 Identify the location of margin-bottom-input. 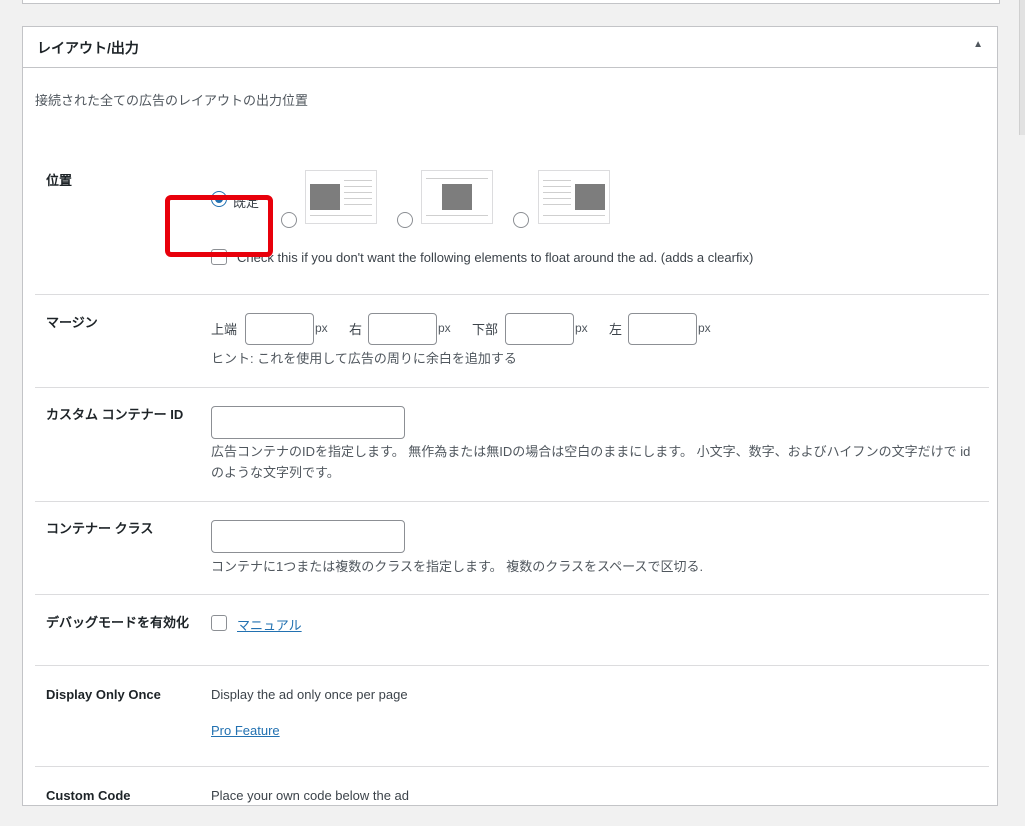
(539, 329).